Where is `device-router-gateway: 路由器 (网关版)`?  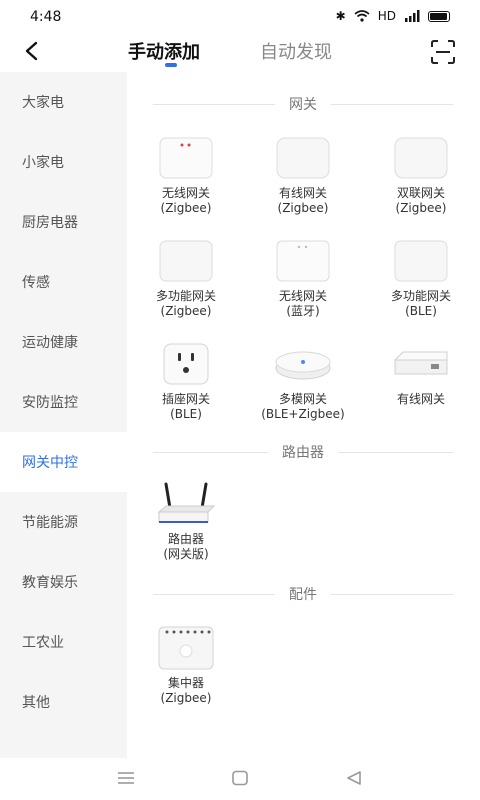
device-router-gateway: 路由器 (网关版) is located at coordinates (186, 521).